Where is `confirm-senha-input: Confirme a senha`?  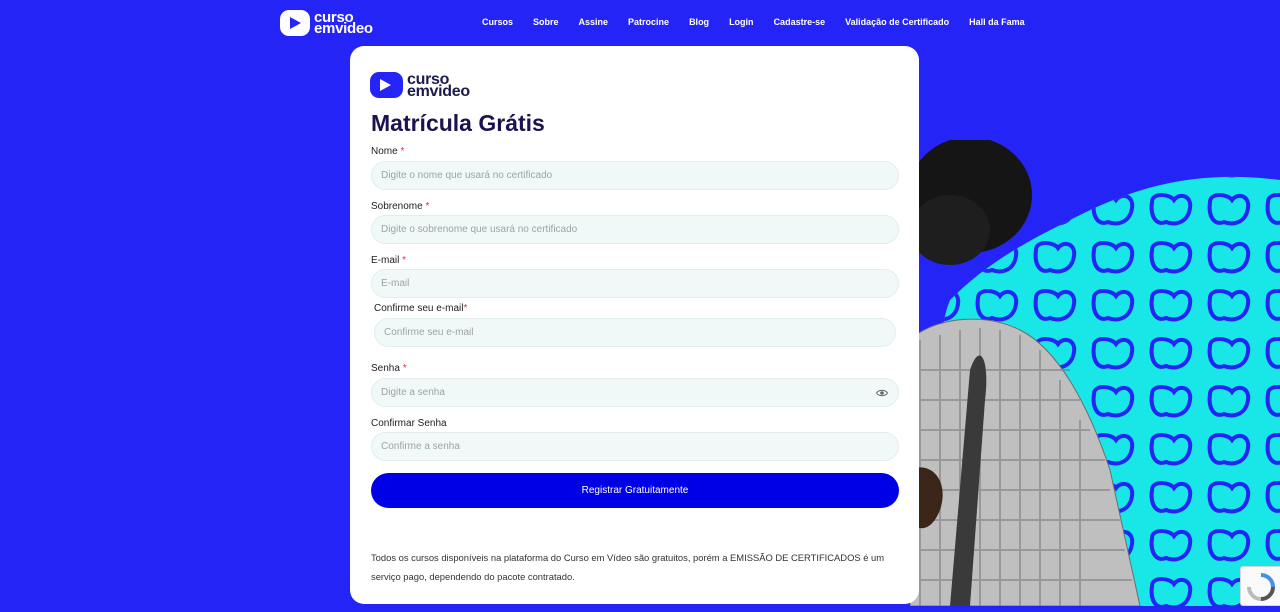
confirm-senha-input: Confirme a senha is located at coordinates (635, 446).